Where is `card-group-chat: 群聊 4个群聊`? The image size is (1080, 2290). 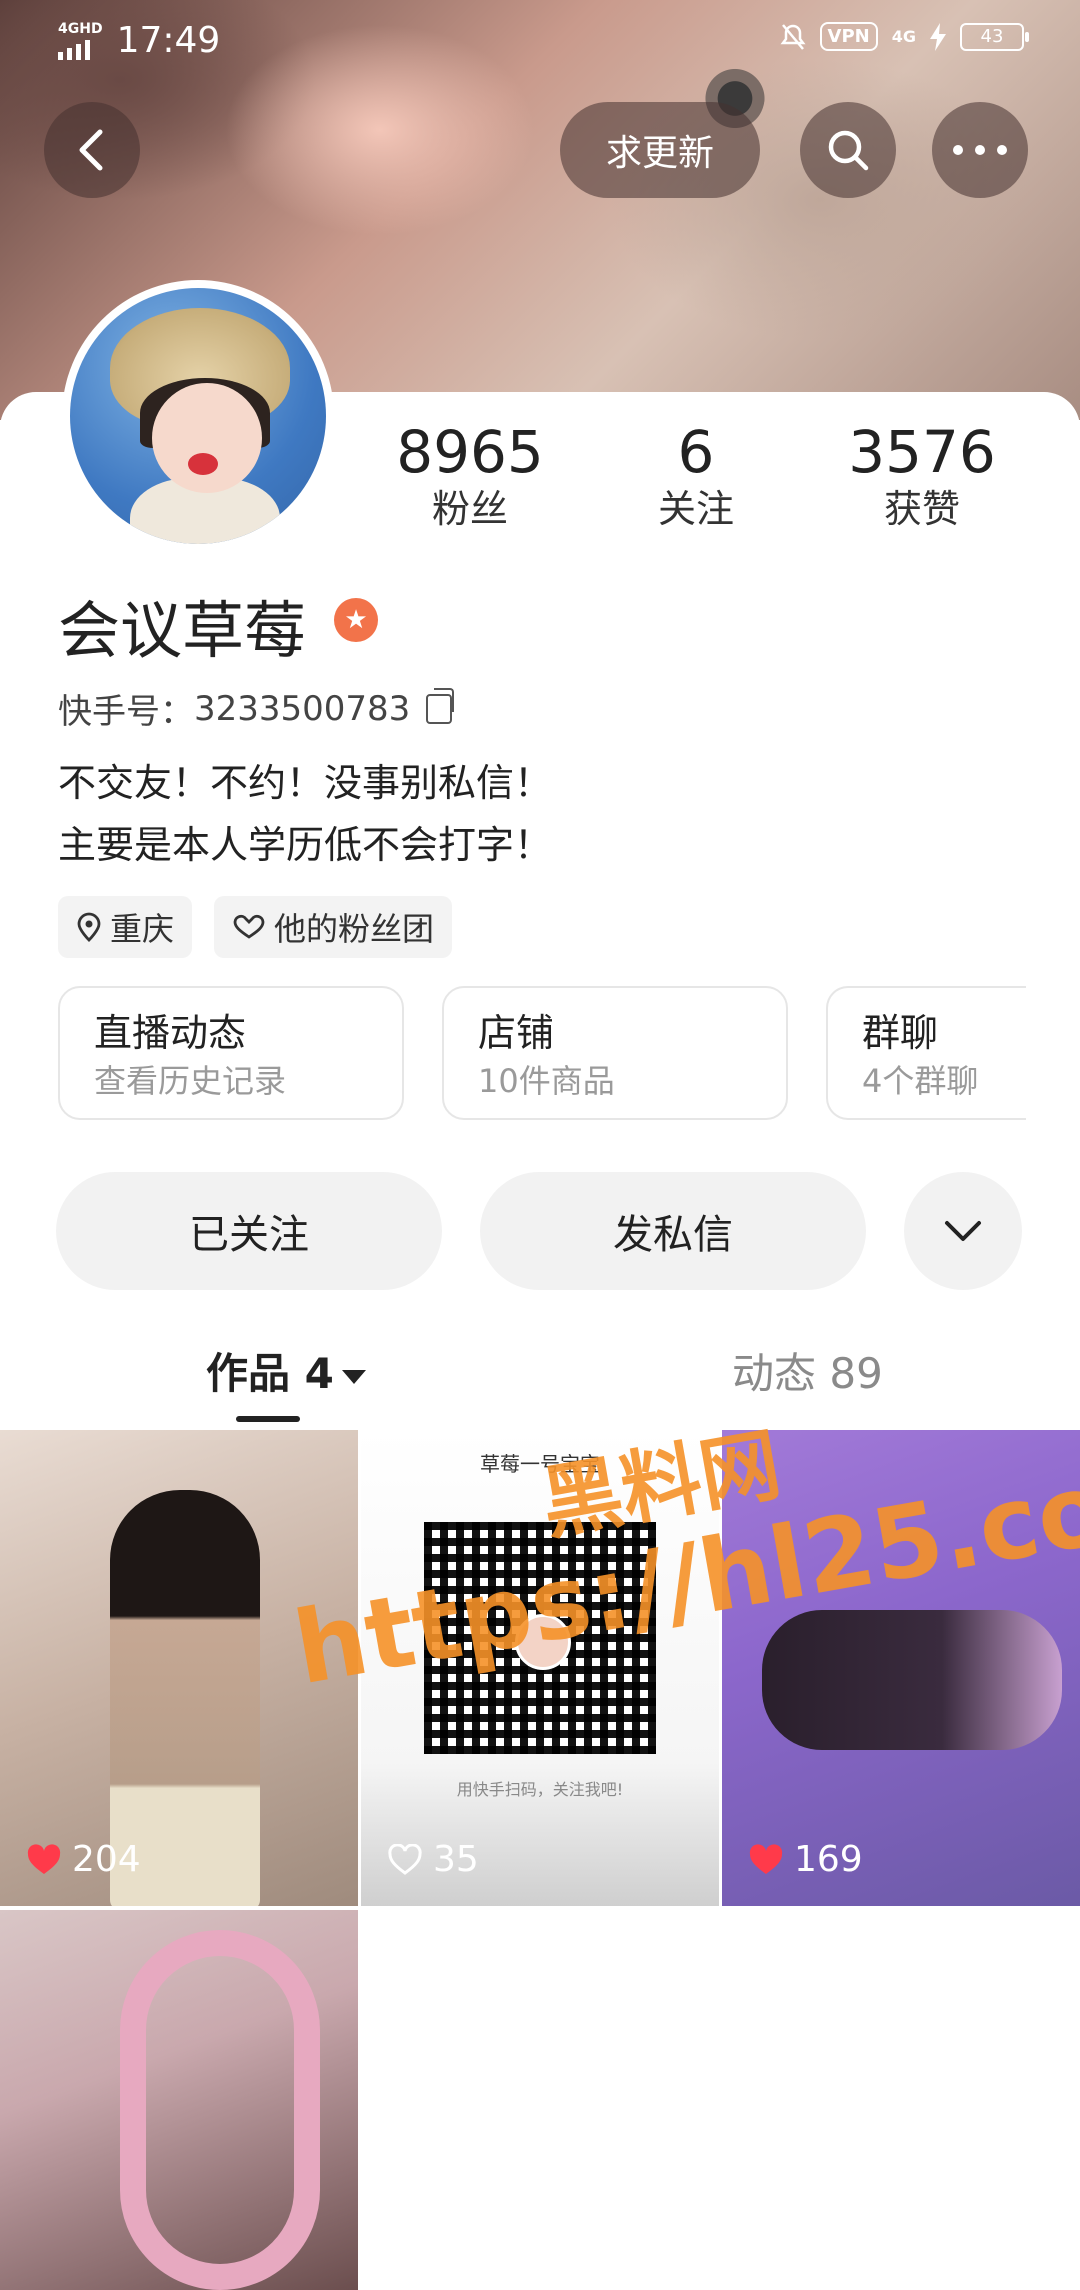
card-group-chat: 群聊 4个群聊 is located at coordinates (926, 1053).